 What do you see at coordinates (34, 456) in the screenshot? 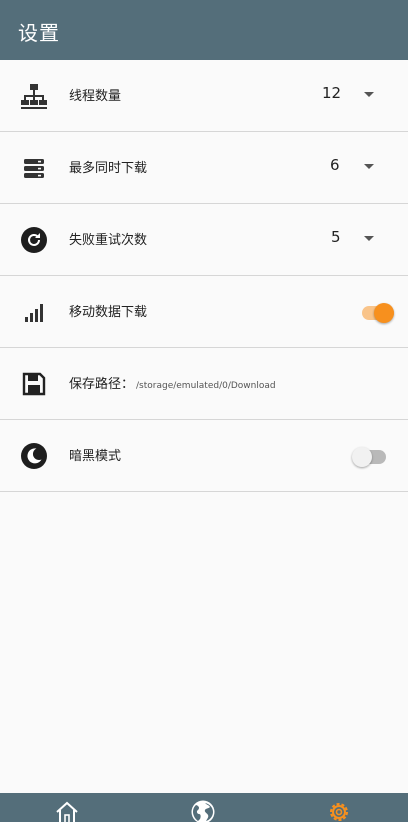
I see `moon-icon` at bounding box center [34, 456].